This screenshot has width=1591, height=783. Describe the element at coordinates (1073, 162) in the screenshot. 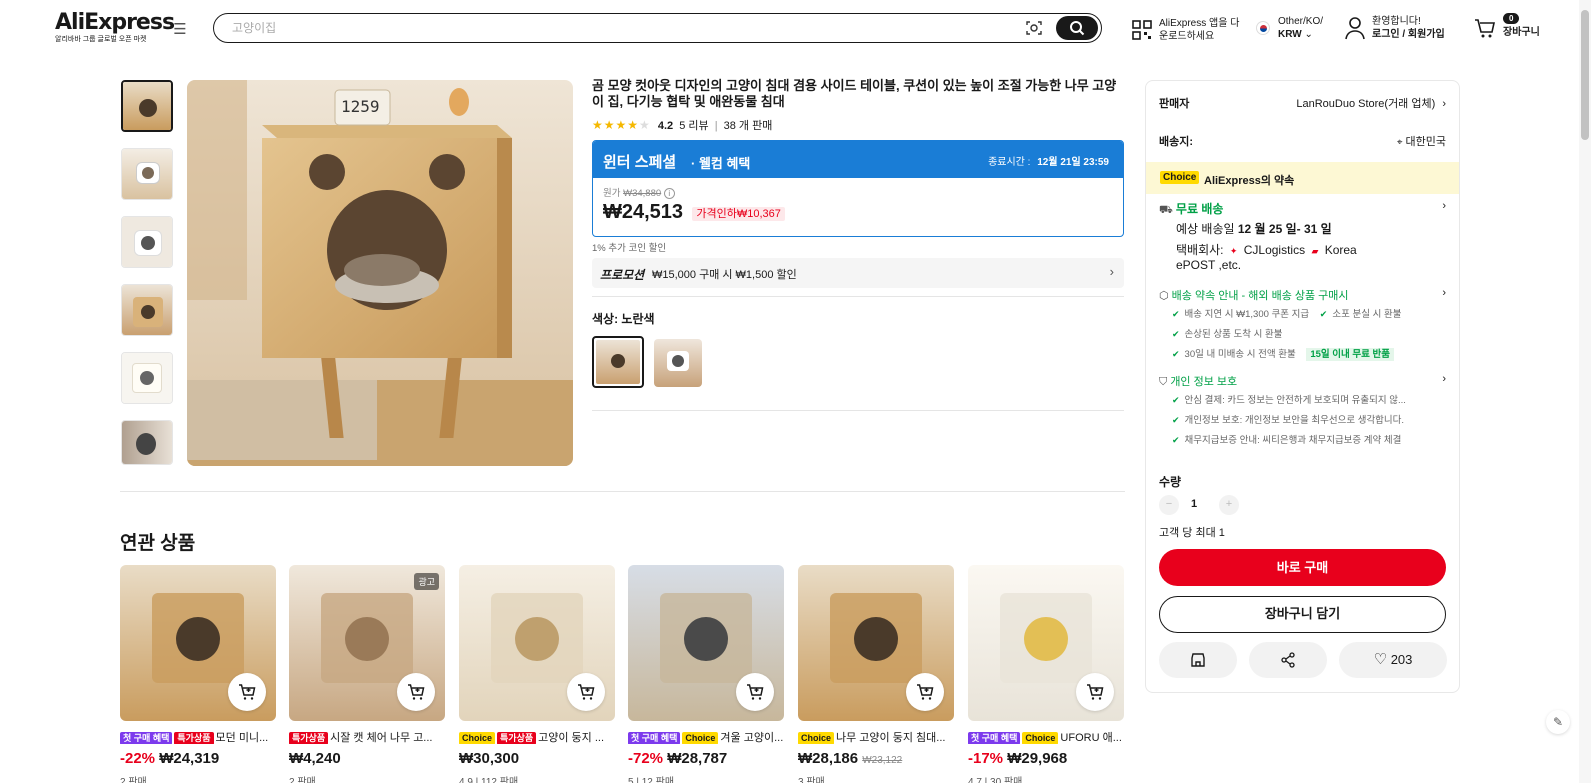

I see `promo-end-time: 12월 21일 23:59` at that location.